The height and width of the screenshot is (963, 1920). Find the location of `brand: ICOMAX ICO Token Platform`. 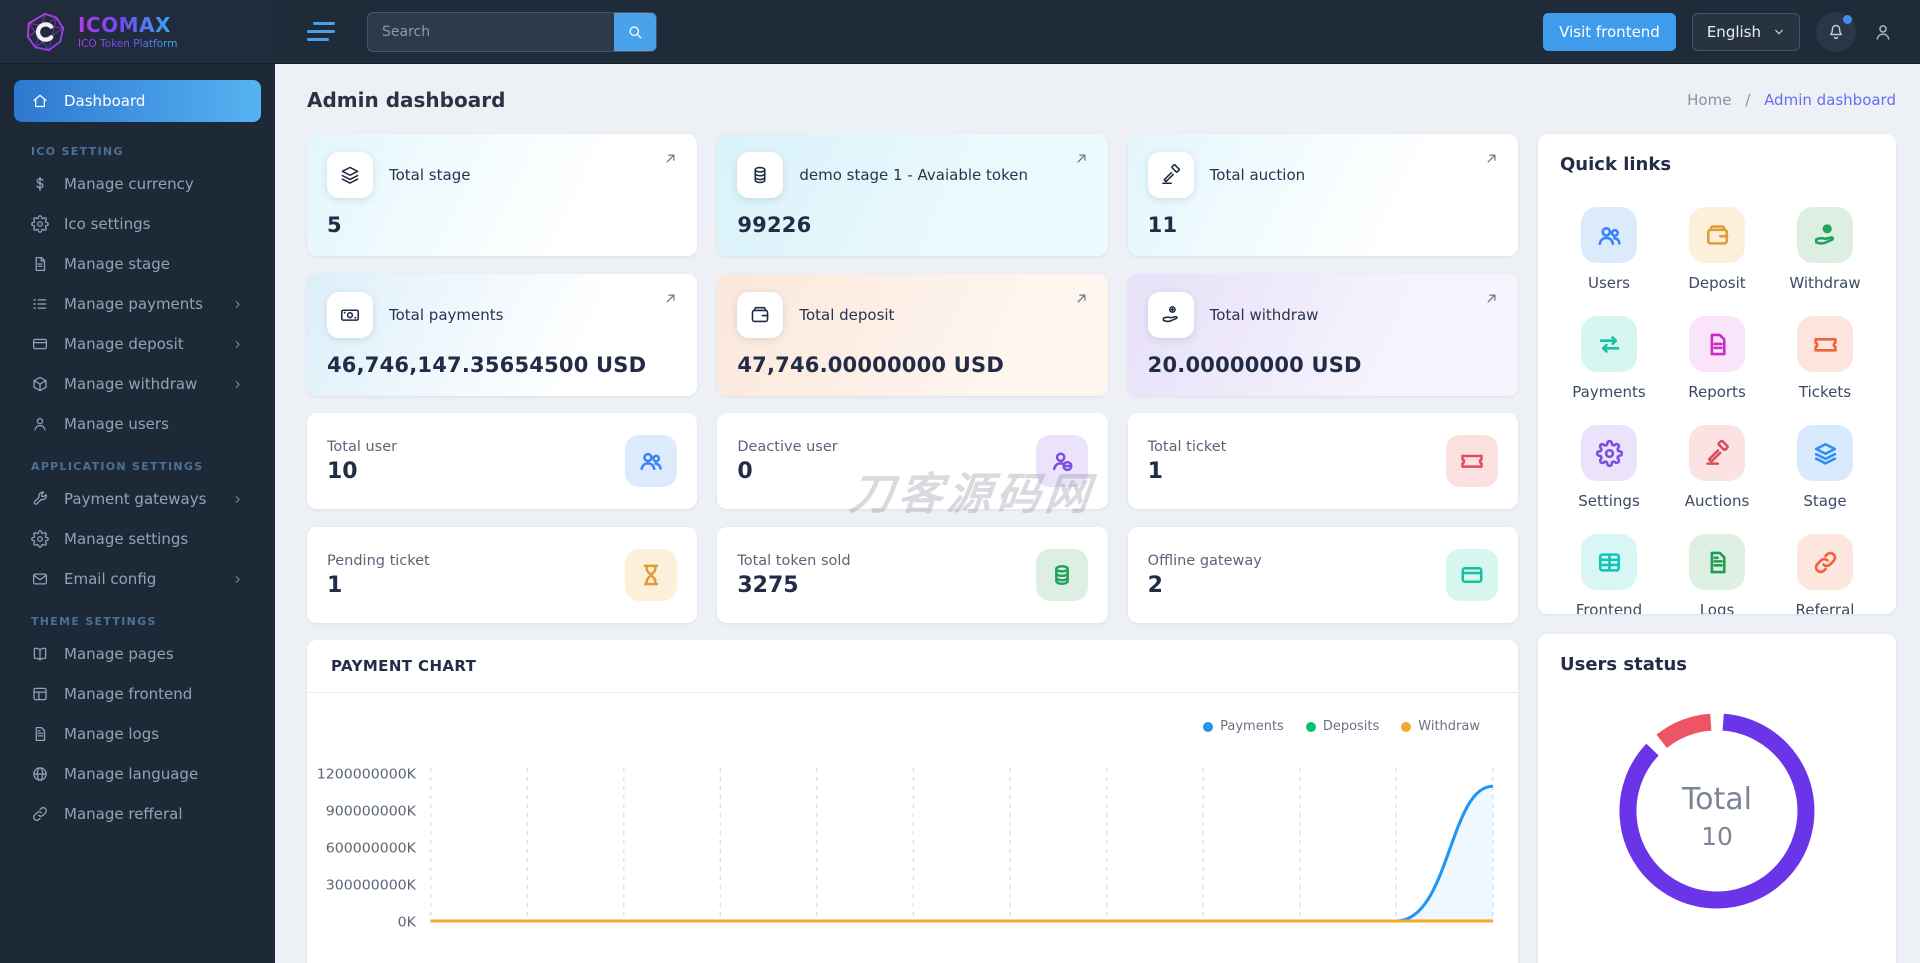

brand: ICOMAX ICO Token Platform is located at coordinates (137, 32).